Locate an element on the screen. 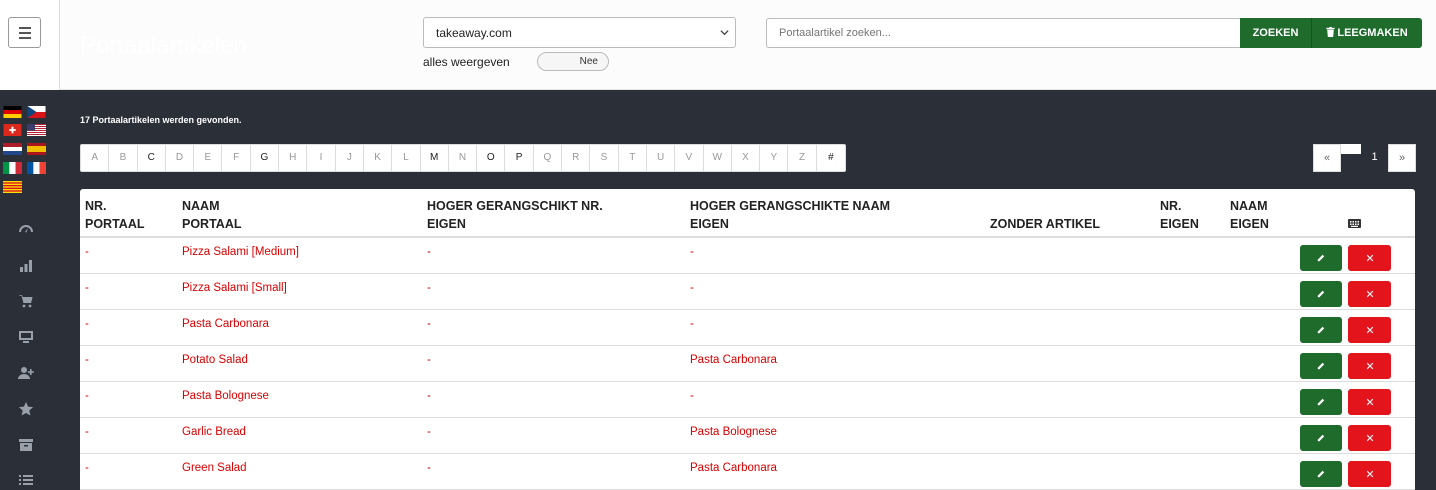 The width and height of the screenshot is (1436, 490). alphabet-letter: K is located at coordinates (378, 158).